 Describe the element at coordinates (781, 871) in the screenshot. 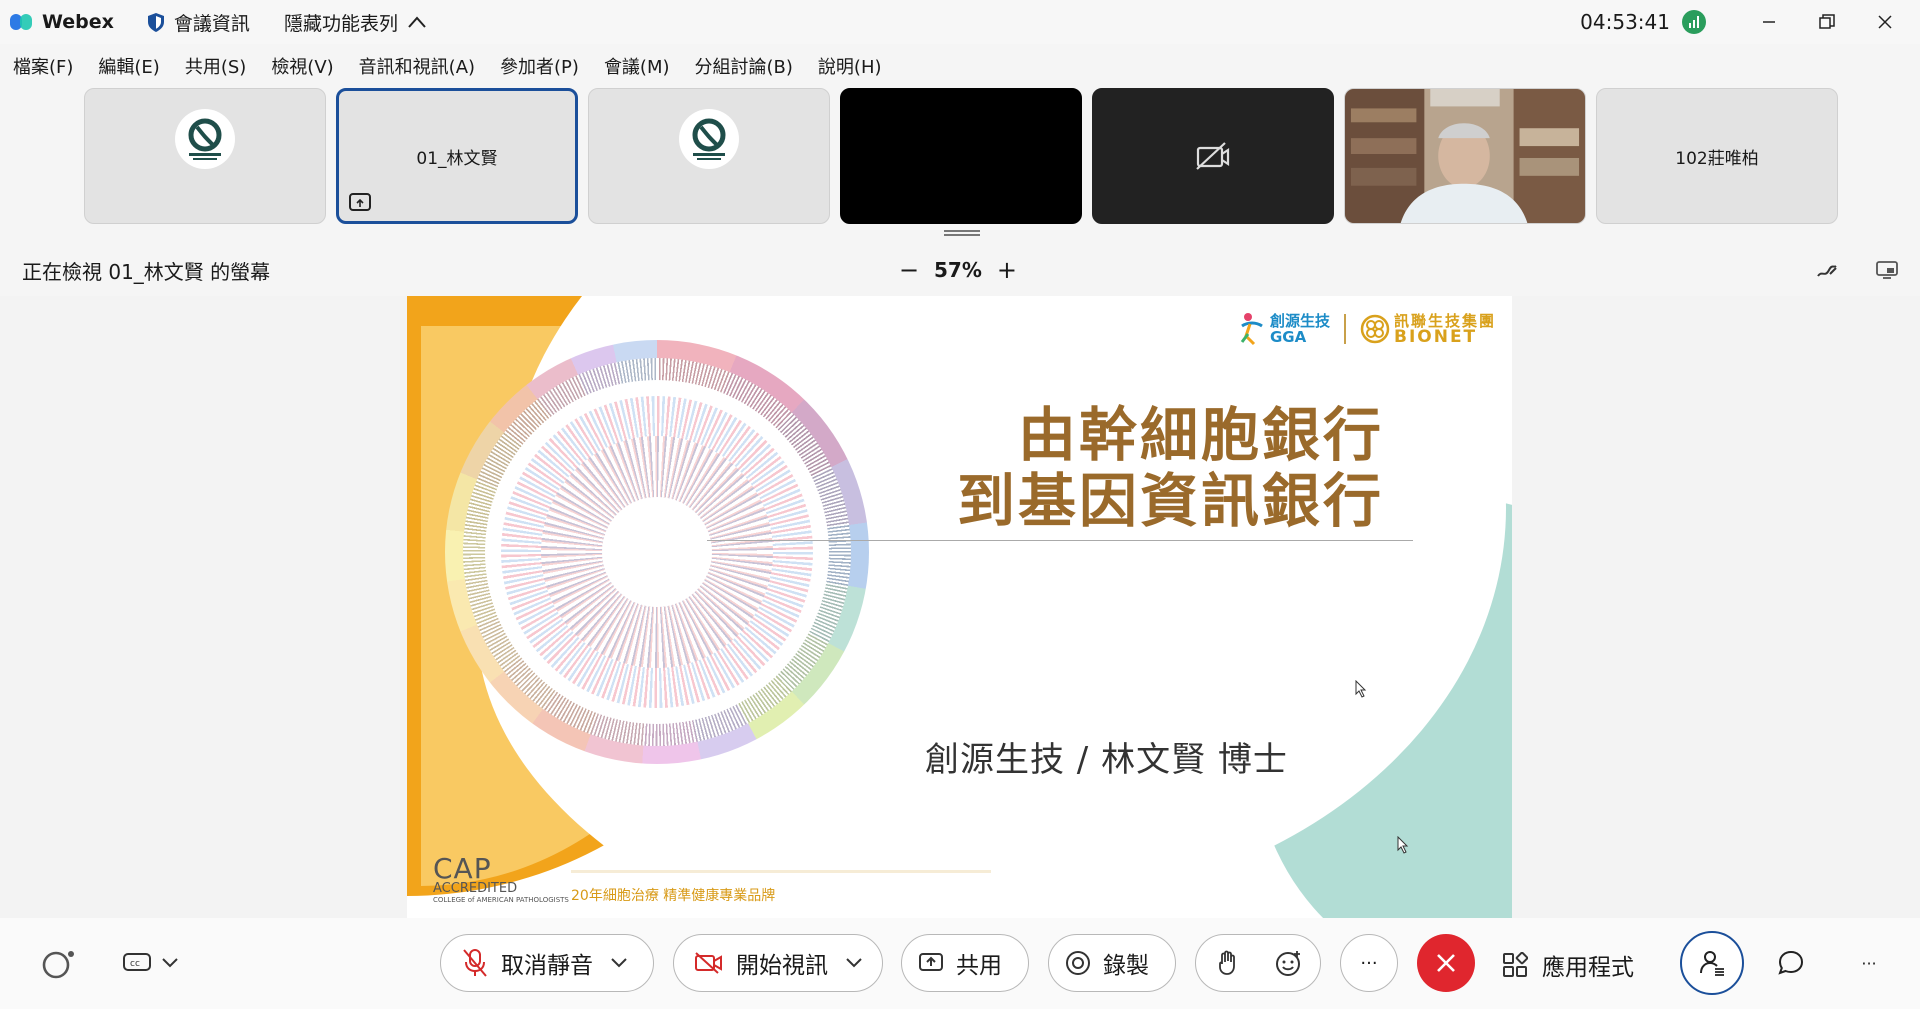

I see `tagline-underline` at that location.